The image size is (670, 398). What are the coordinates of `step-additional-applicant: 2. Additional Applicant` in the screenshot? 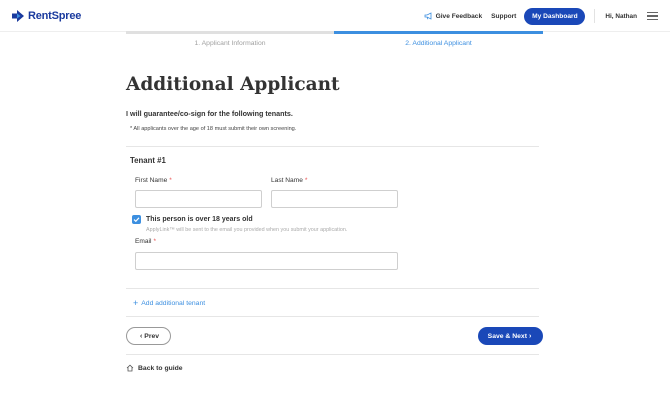 It's located at (438, 41).